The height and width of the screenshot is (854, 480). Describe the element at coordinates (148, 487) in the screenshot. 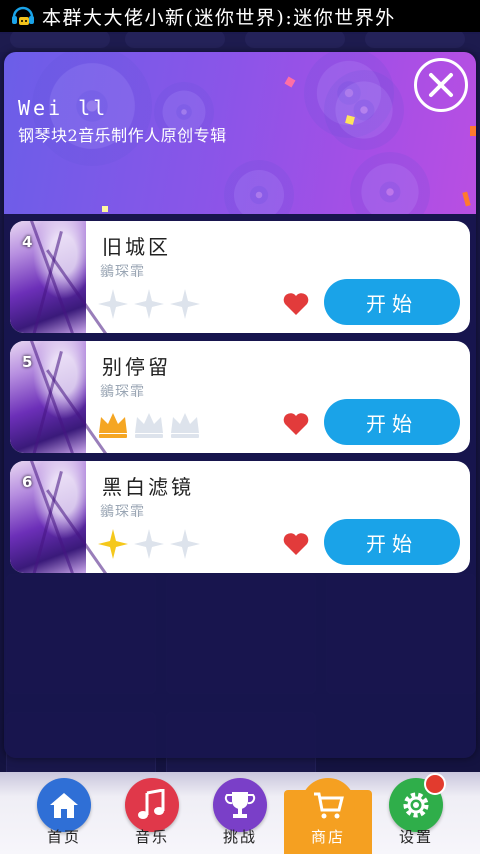

I see `song-title: 黑白滤镜` at that location.